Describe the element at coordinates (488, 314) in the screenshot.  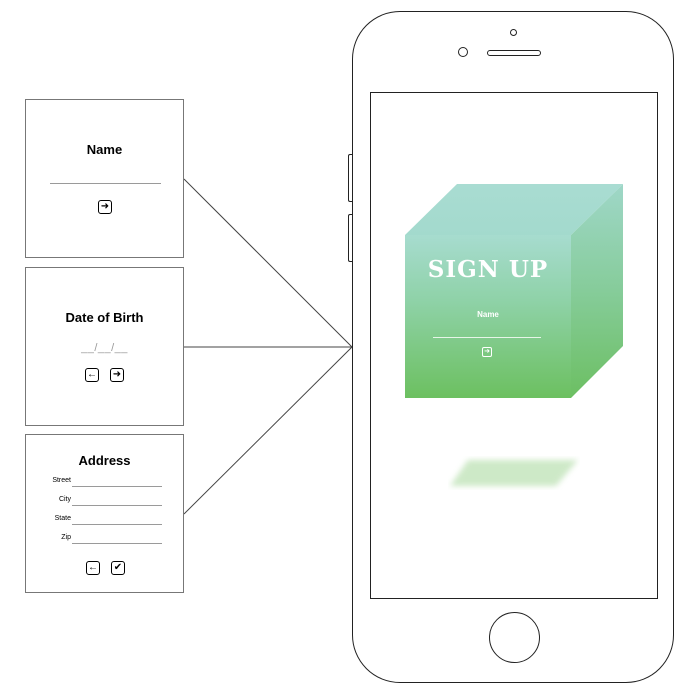
I see `cube-name-label: Name` at that location.